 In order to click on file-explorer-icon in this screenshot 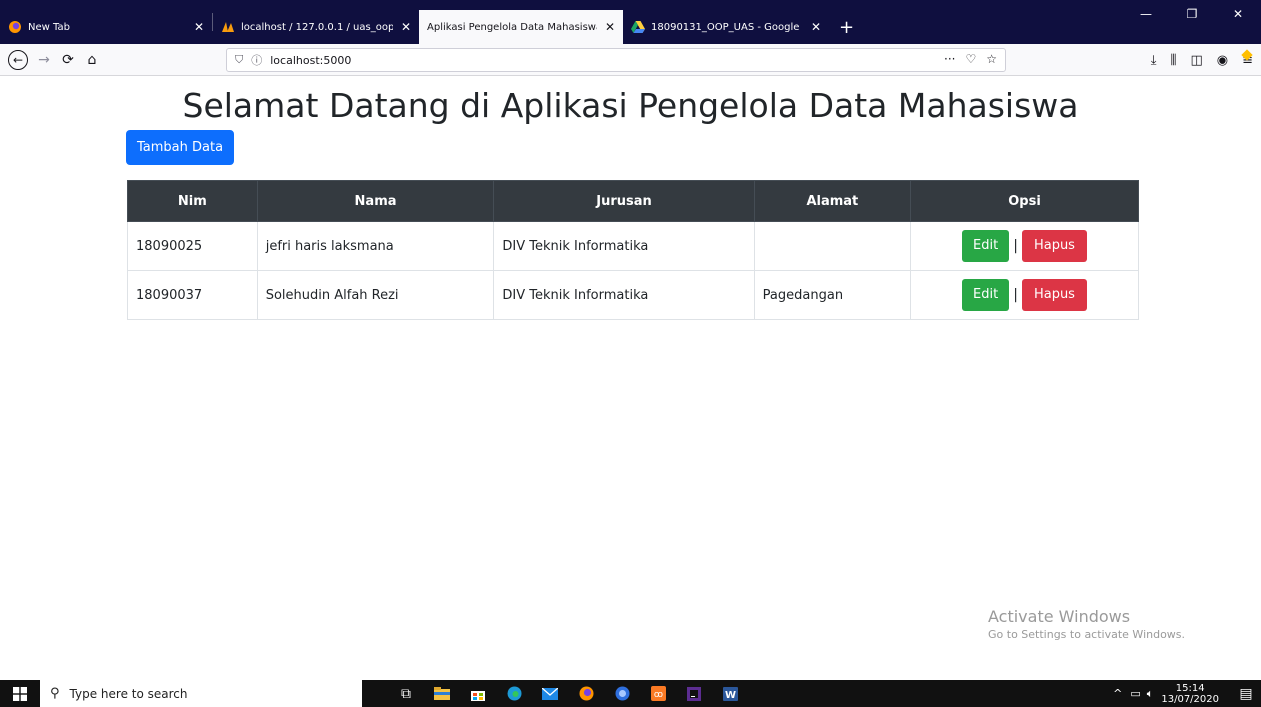, I will do `click(442, 693)`.